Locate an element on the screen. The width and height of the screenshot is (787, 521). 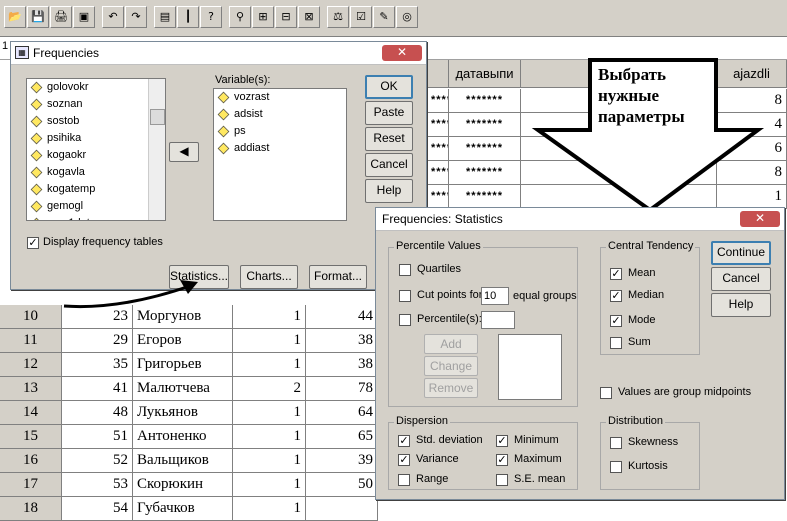
variable-list-item: gem1date is located at coordinates (96, 217).